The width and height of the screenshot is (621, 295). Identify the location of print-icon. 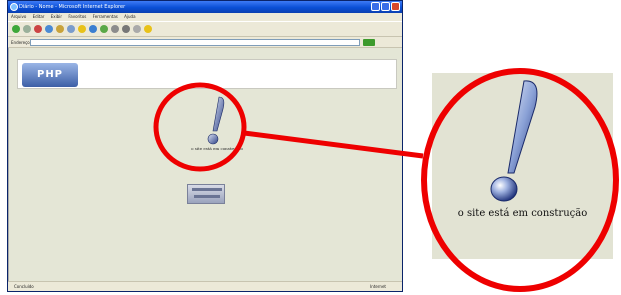
(126, 29).